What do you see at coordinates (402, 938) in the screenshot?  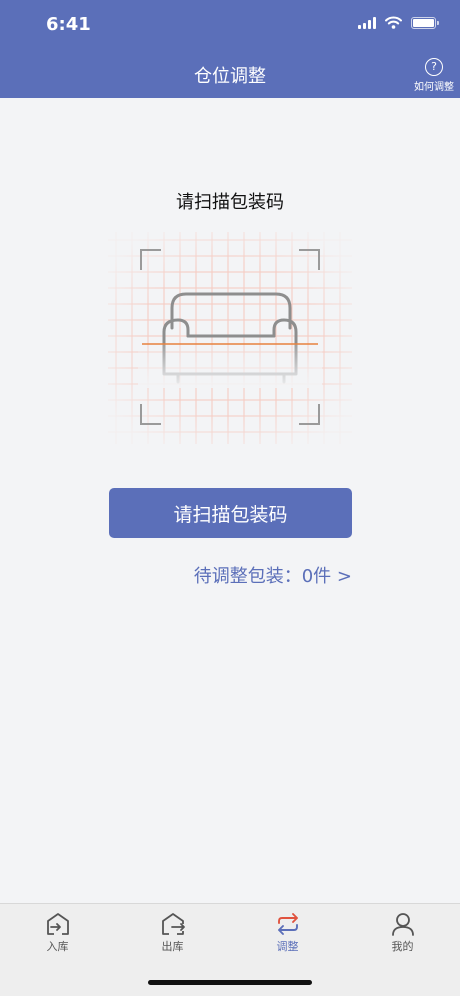 I see `tab-profile: 我的` at bounding box center [402, 938].